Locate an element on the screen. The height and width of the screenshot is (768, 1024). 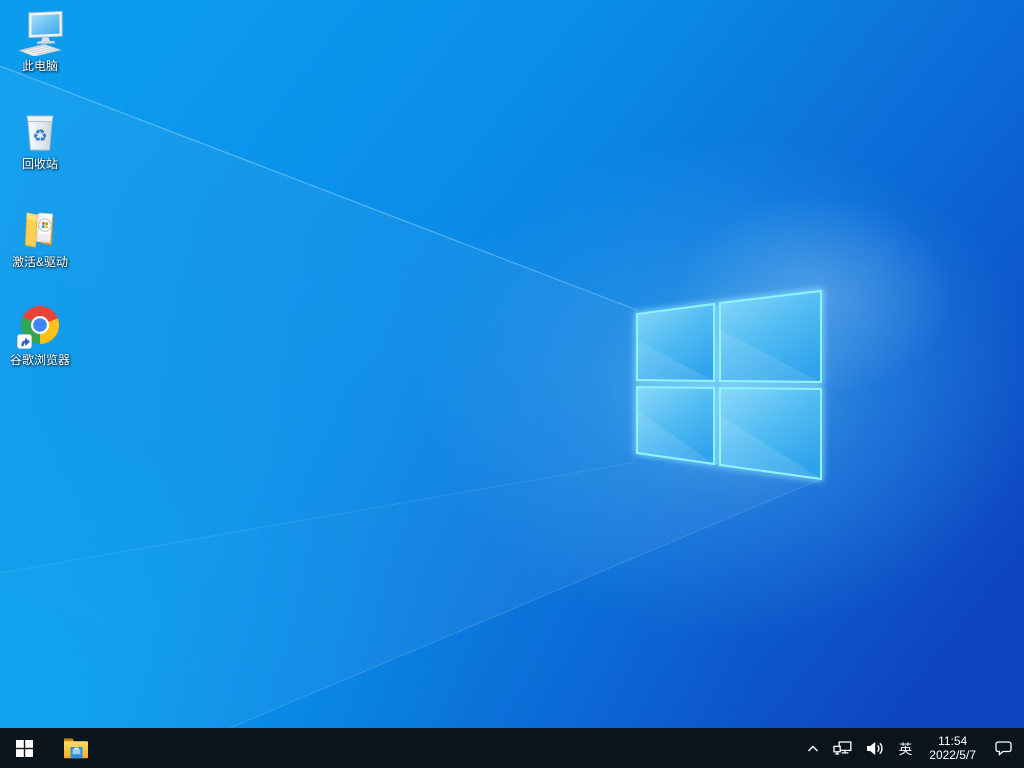
computer-icon is located at coordinates (40, 33).